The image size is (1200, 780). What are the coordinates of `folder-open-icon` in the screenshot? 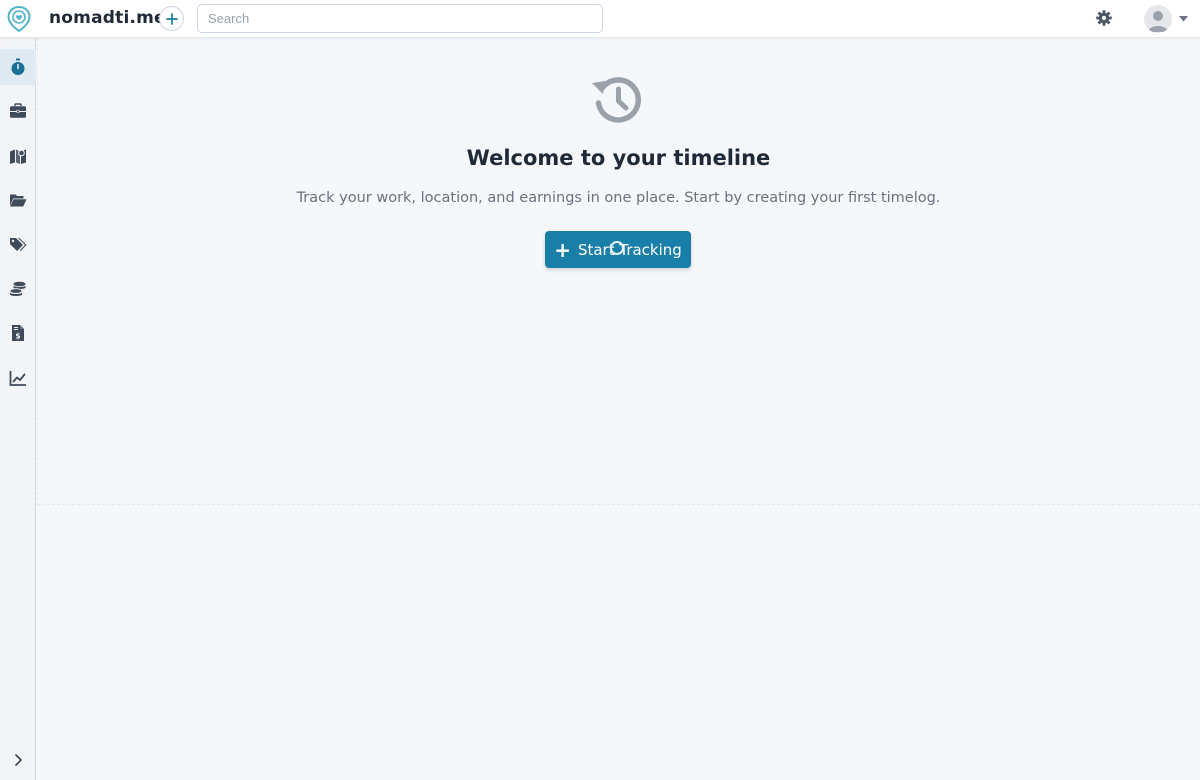 It's located at (18, 200).